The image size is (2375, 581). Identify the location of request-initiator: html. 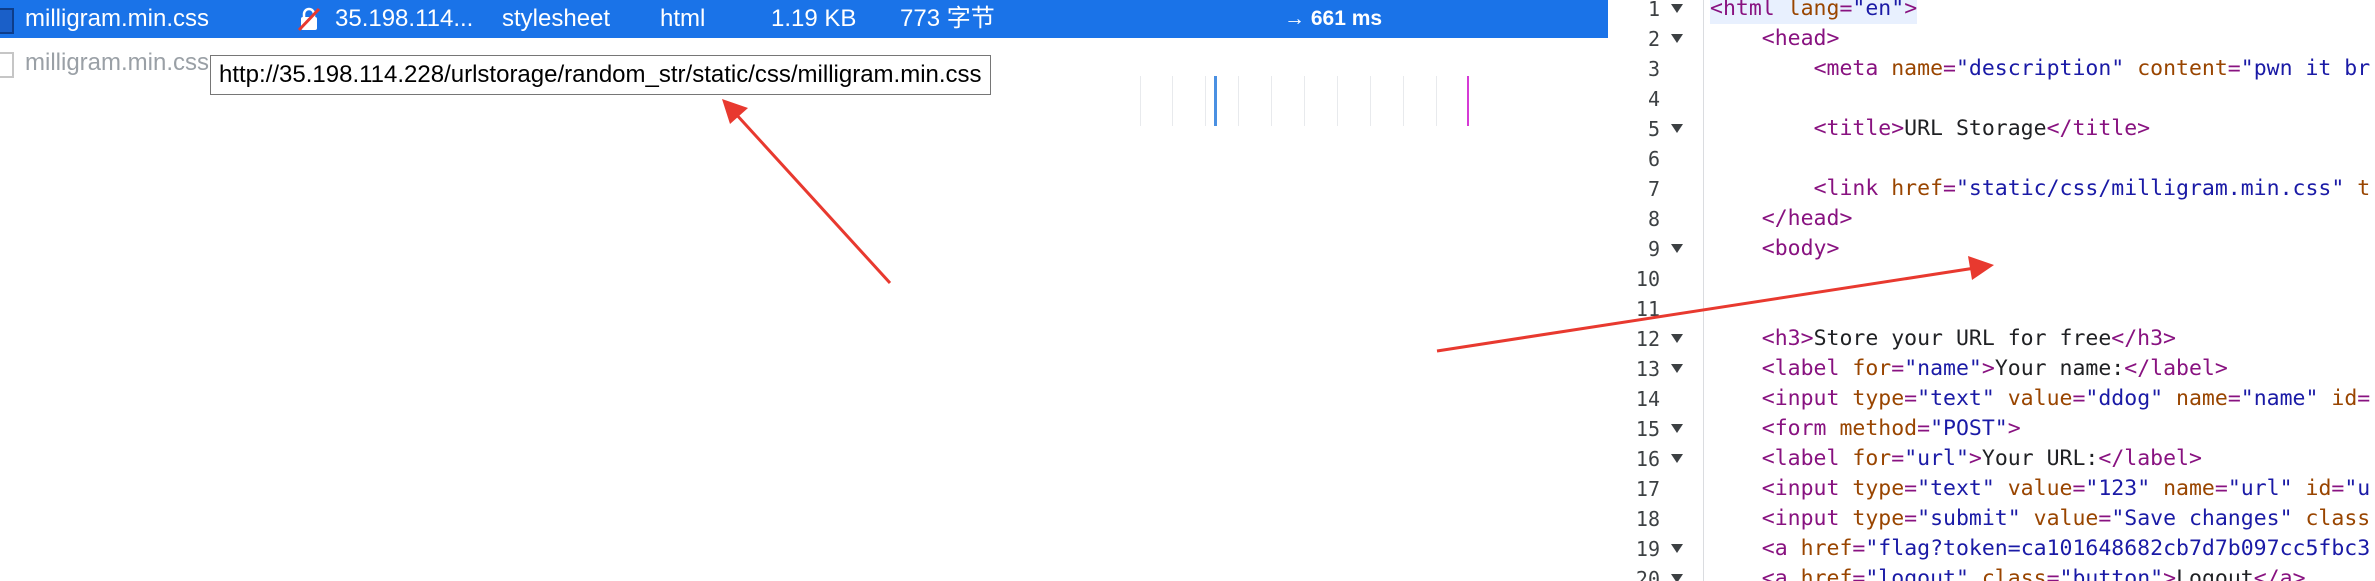
(683, 18).